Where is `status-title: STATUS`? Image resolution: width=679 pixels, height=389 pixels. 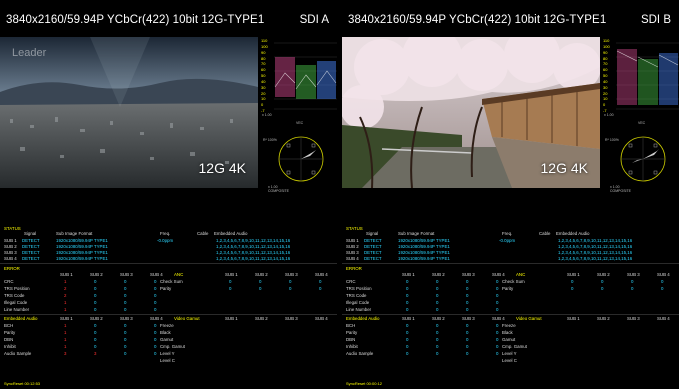 status-title: STATUS is located at coordinates (12, 228).